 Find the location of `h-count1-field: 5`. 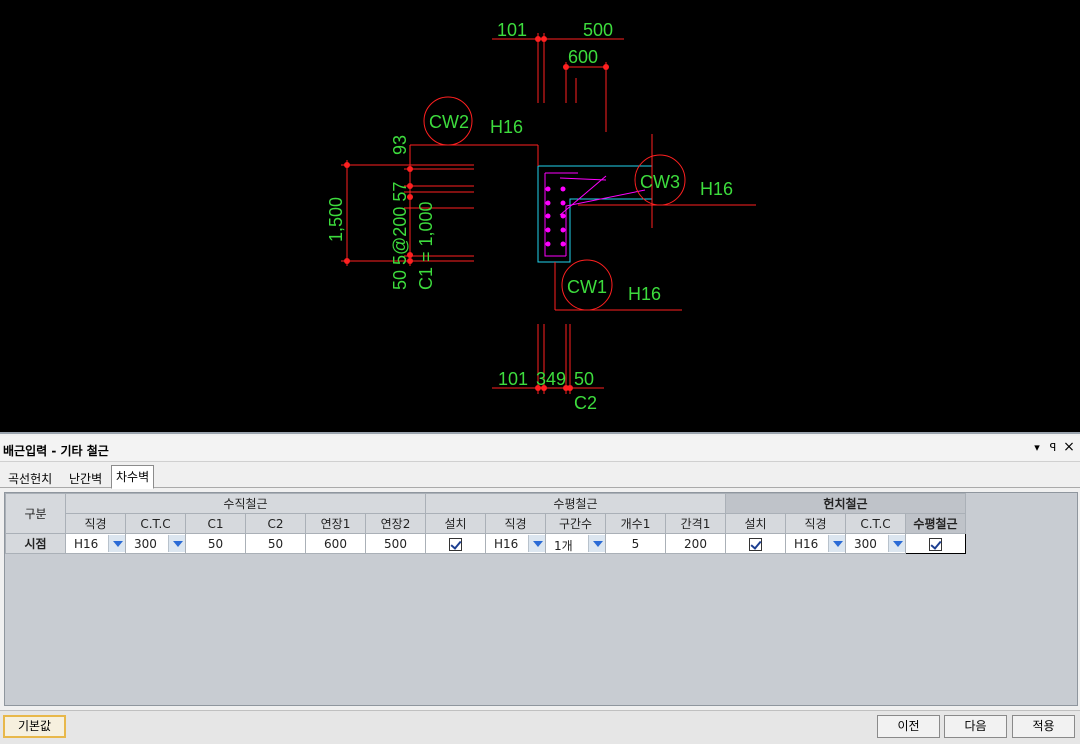

h-count1-field: 5 is located at coordinates (635, 543).